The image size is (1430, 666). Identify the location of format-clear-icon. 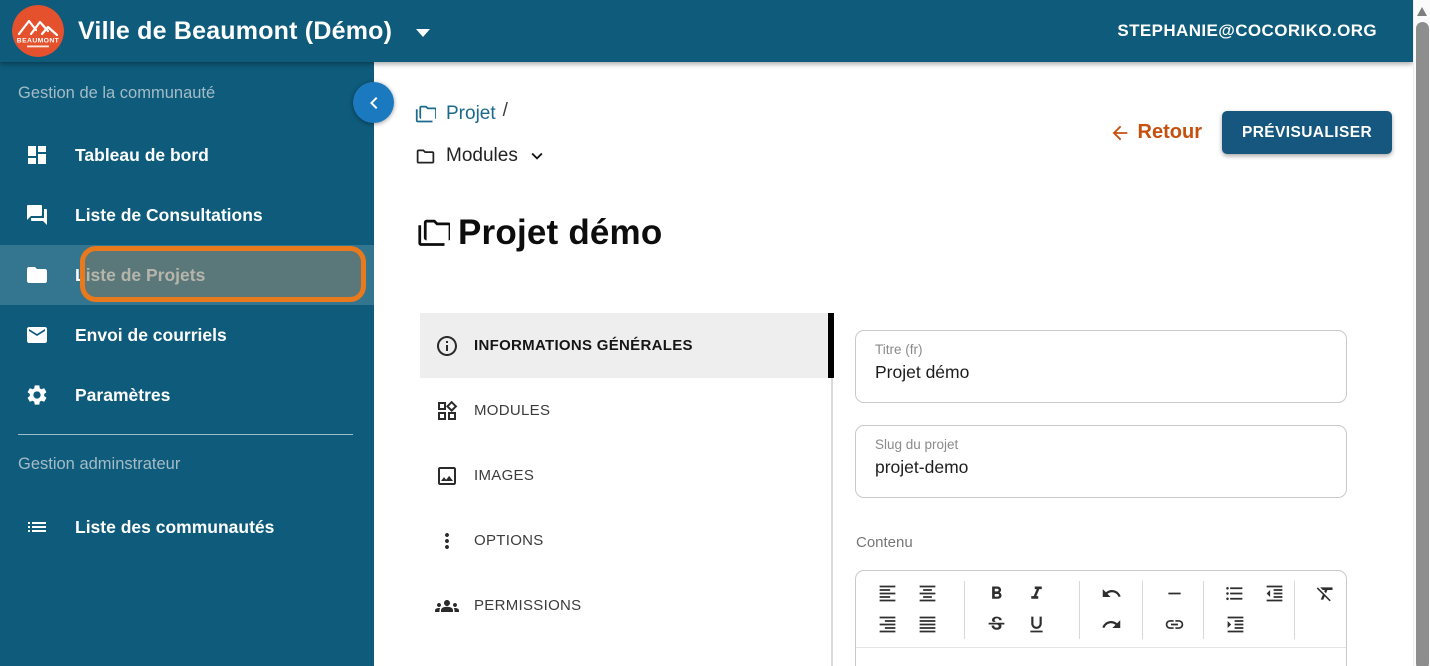
(1324, 594).